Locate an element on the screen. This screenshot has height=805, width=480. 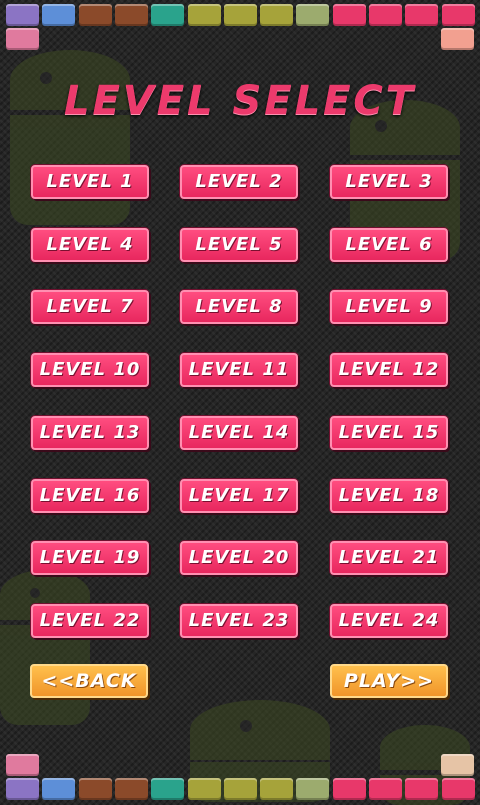
level-button-1: LEVEL 1 is located at coordinates (90, 182).